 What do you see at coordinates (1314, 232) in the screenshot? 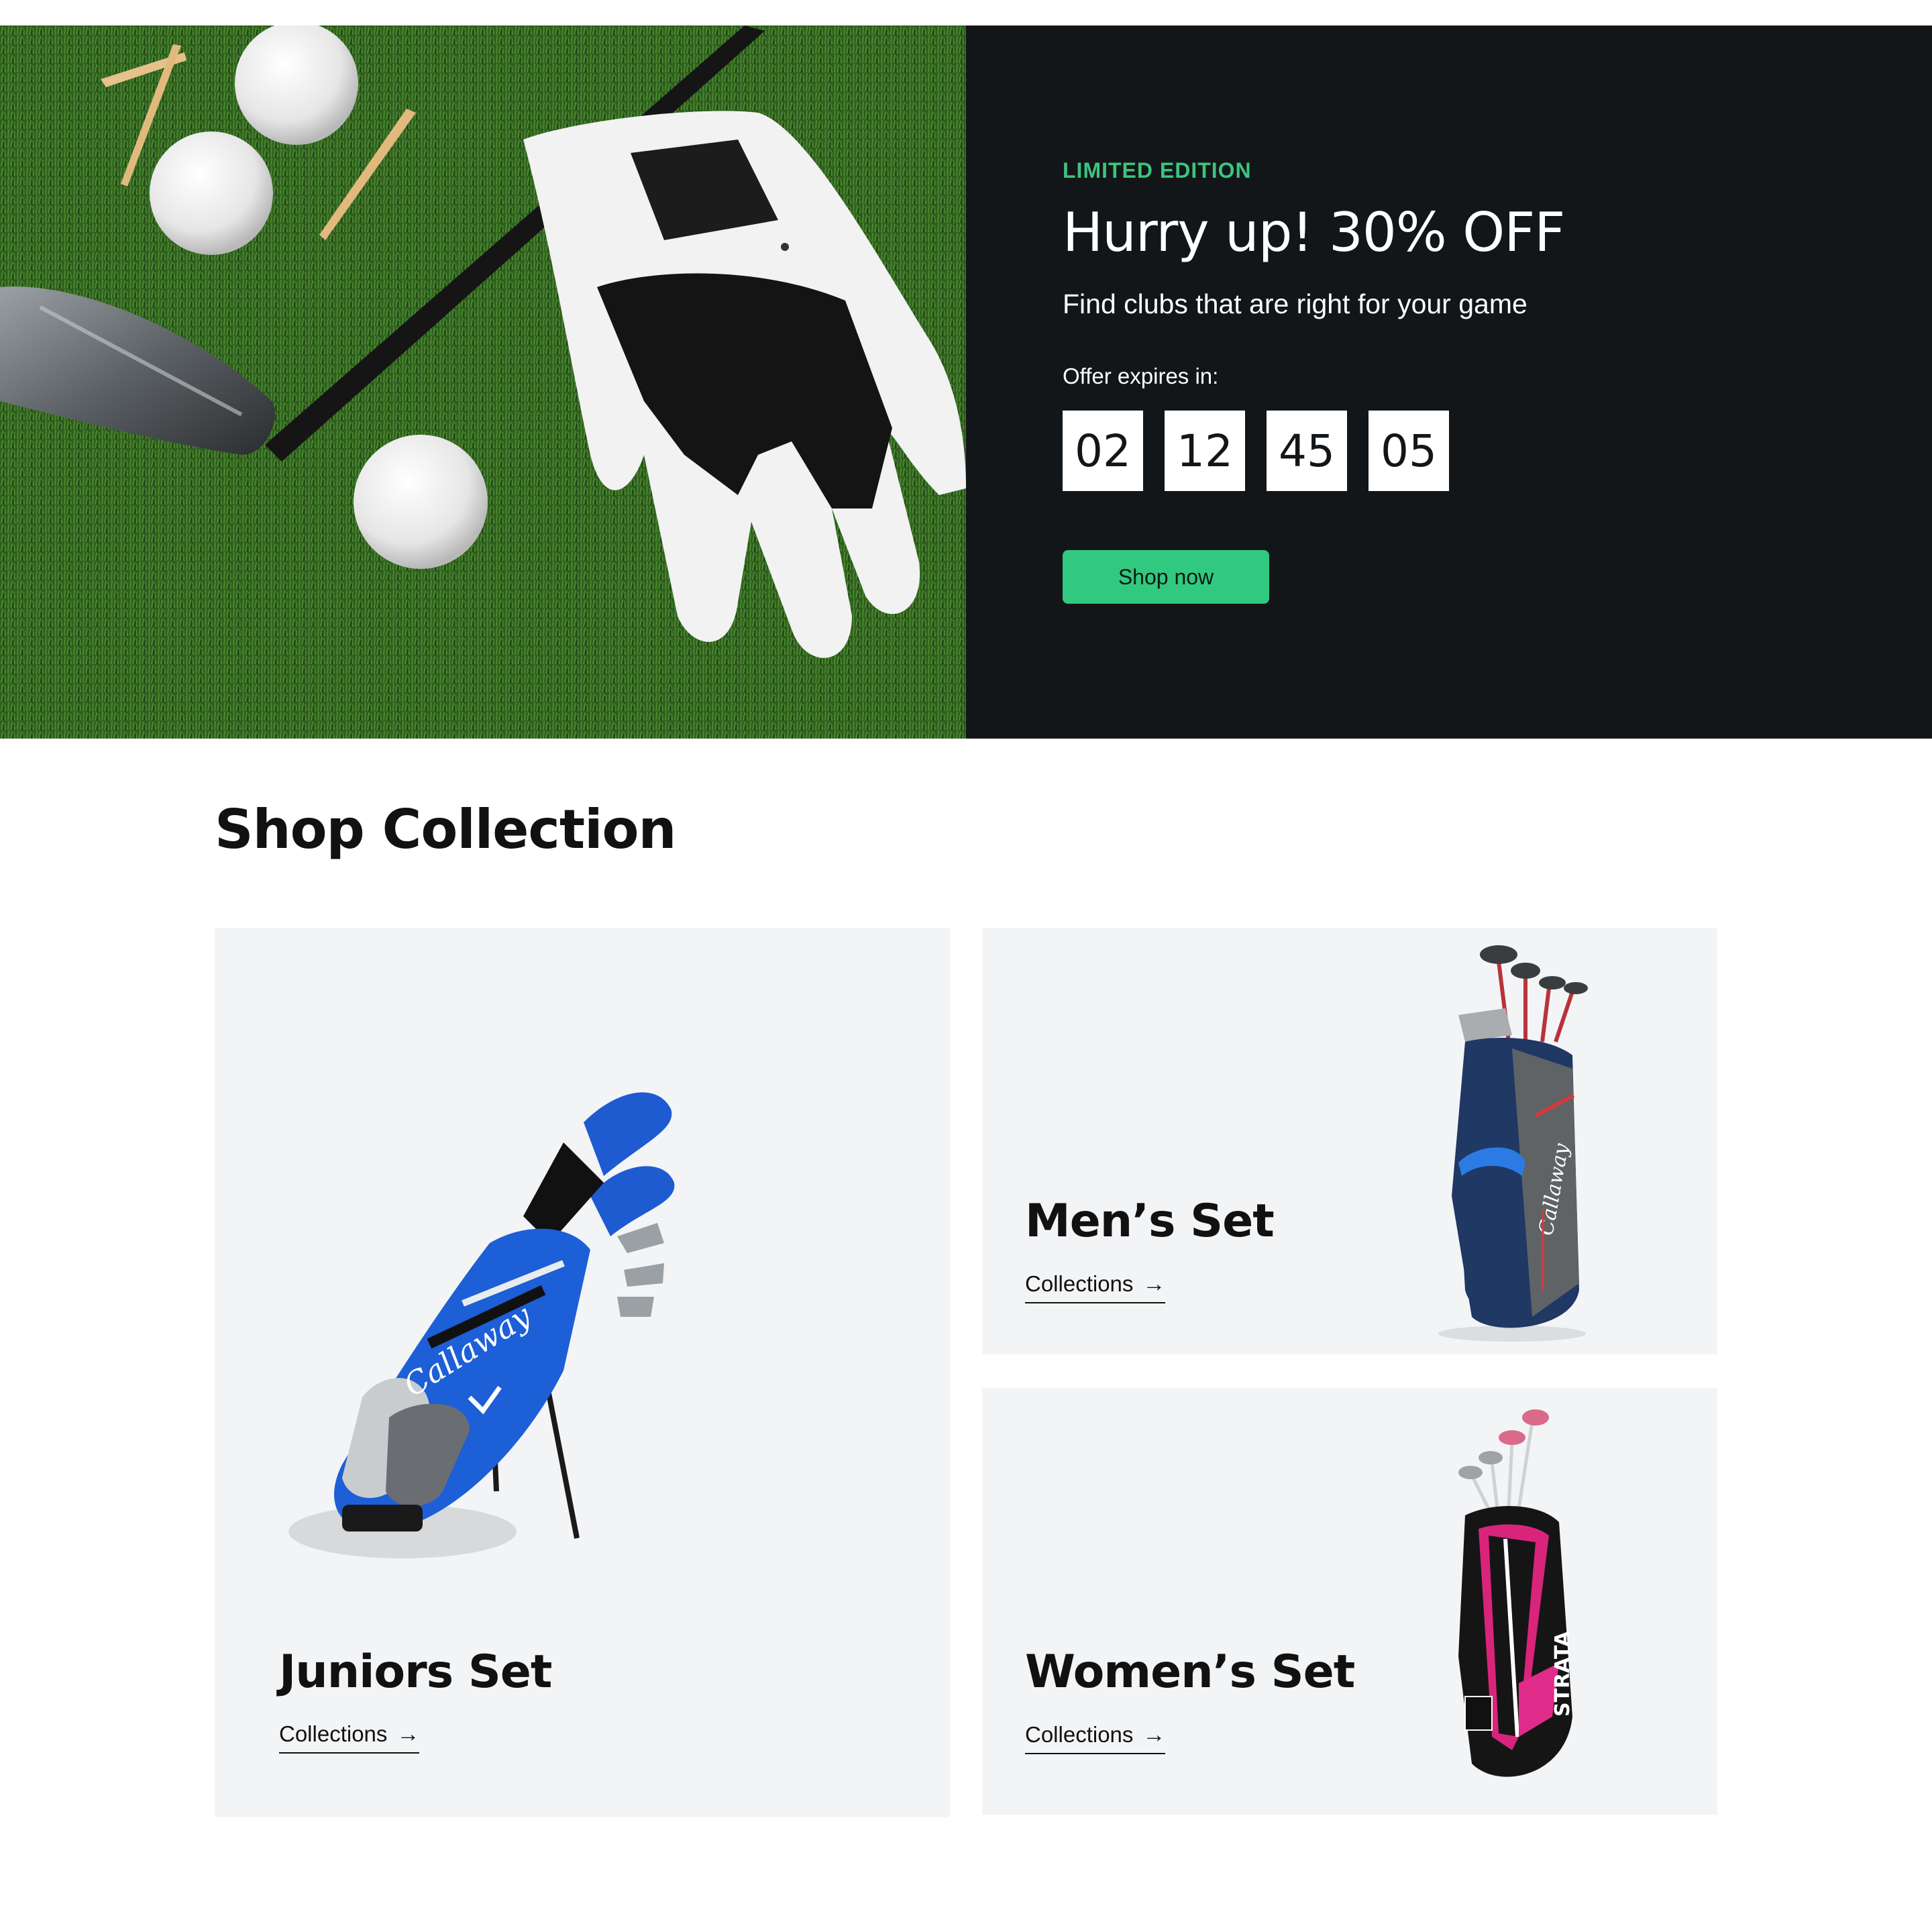
I see `promo-title: Hurry up! 30% OFF` at bounding box center [1314, 232].